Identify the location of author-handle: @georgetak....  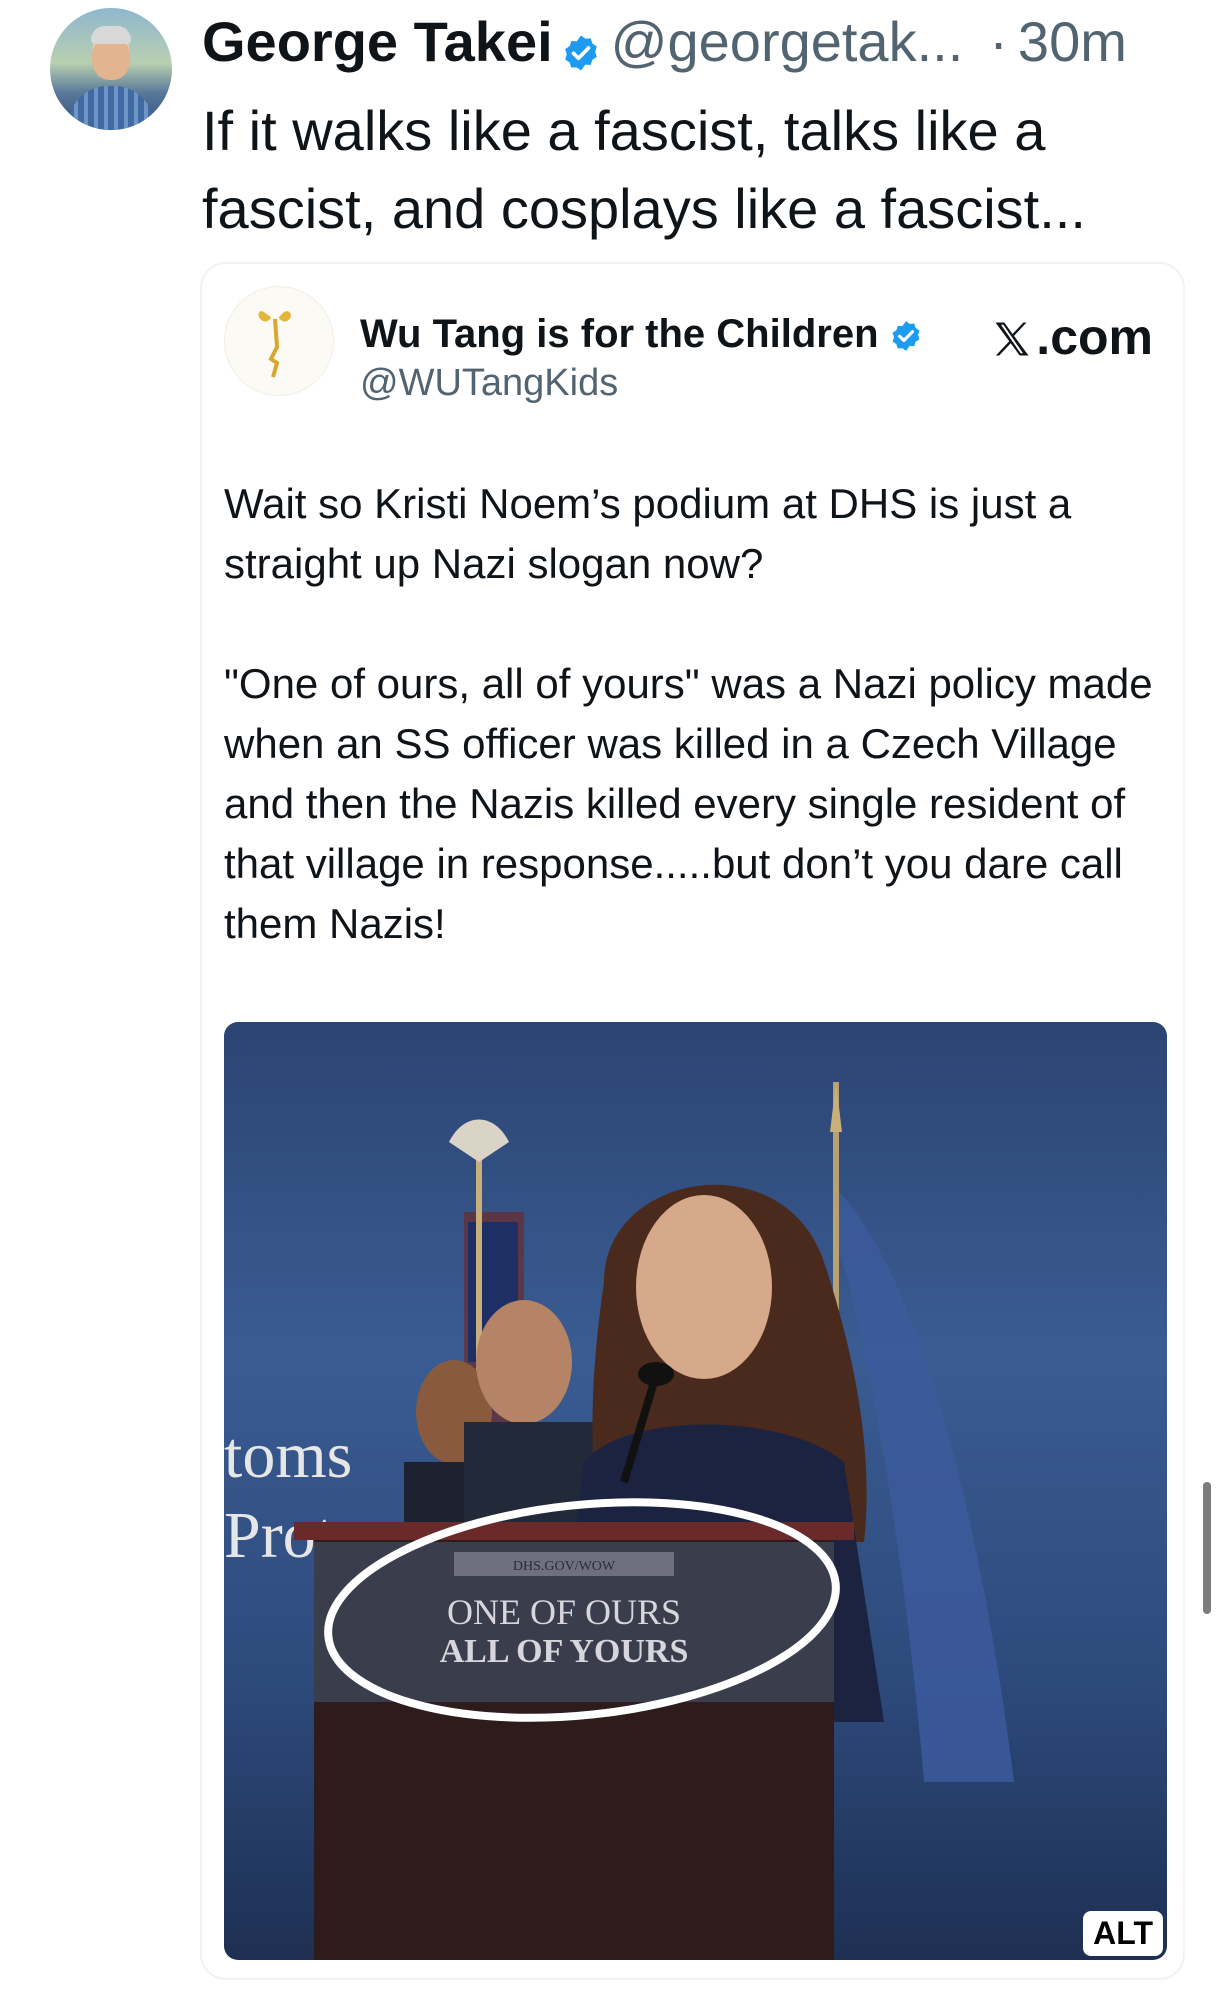
(787, 41).